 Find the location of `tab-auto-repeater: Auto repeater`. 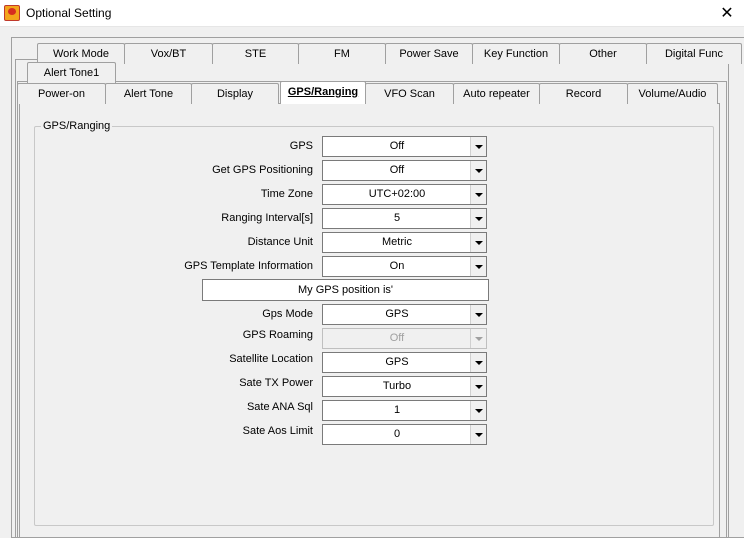

tab-auto-repeater: Auto repeater is located at coordinates (496, 93).